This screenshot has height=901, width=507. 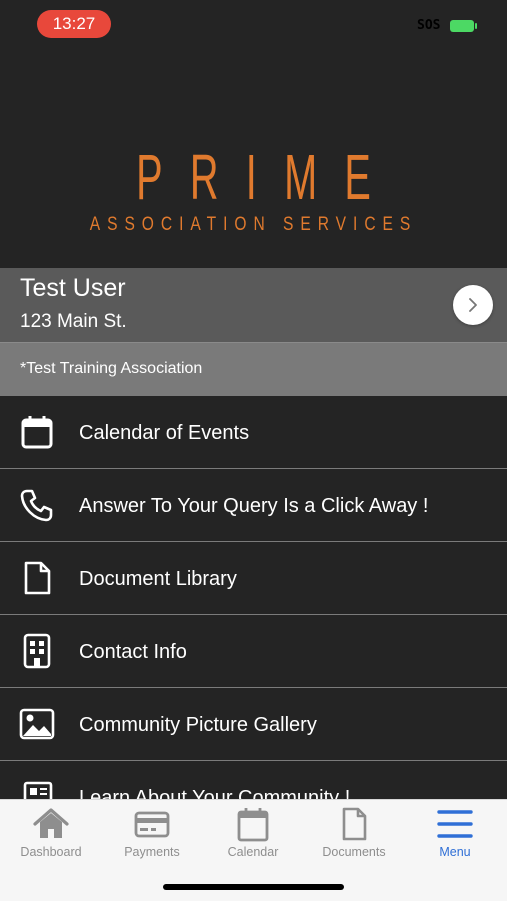 I want to click on association-label: *Test Training Association, so click(x=111, y=368).